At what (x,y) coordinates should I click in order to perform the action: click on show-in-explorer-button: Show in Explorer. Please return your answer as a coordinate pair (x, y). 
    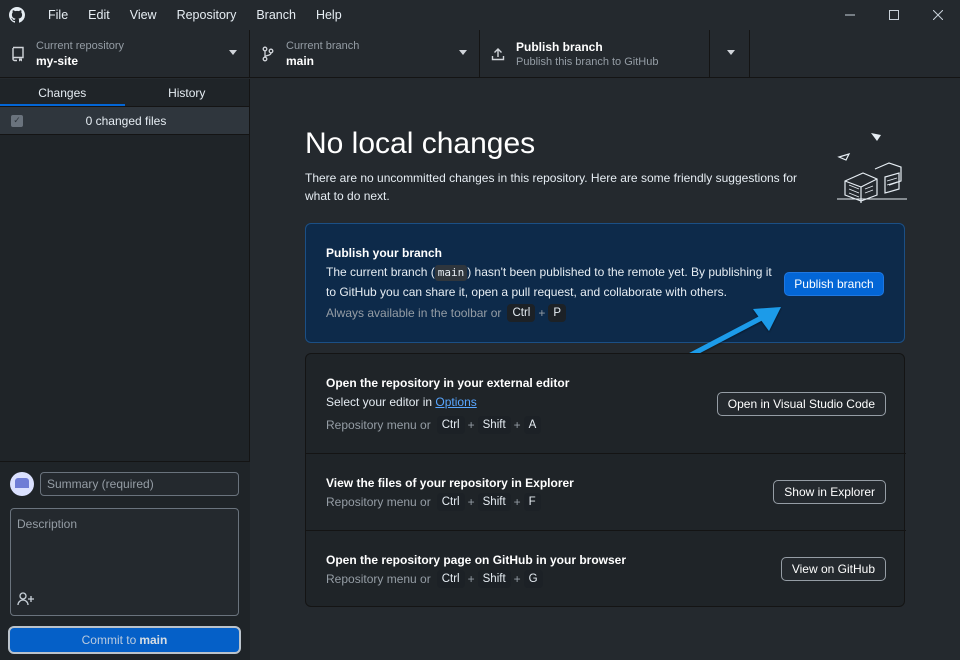
    Looking at the image, I should click on (829, 492).